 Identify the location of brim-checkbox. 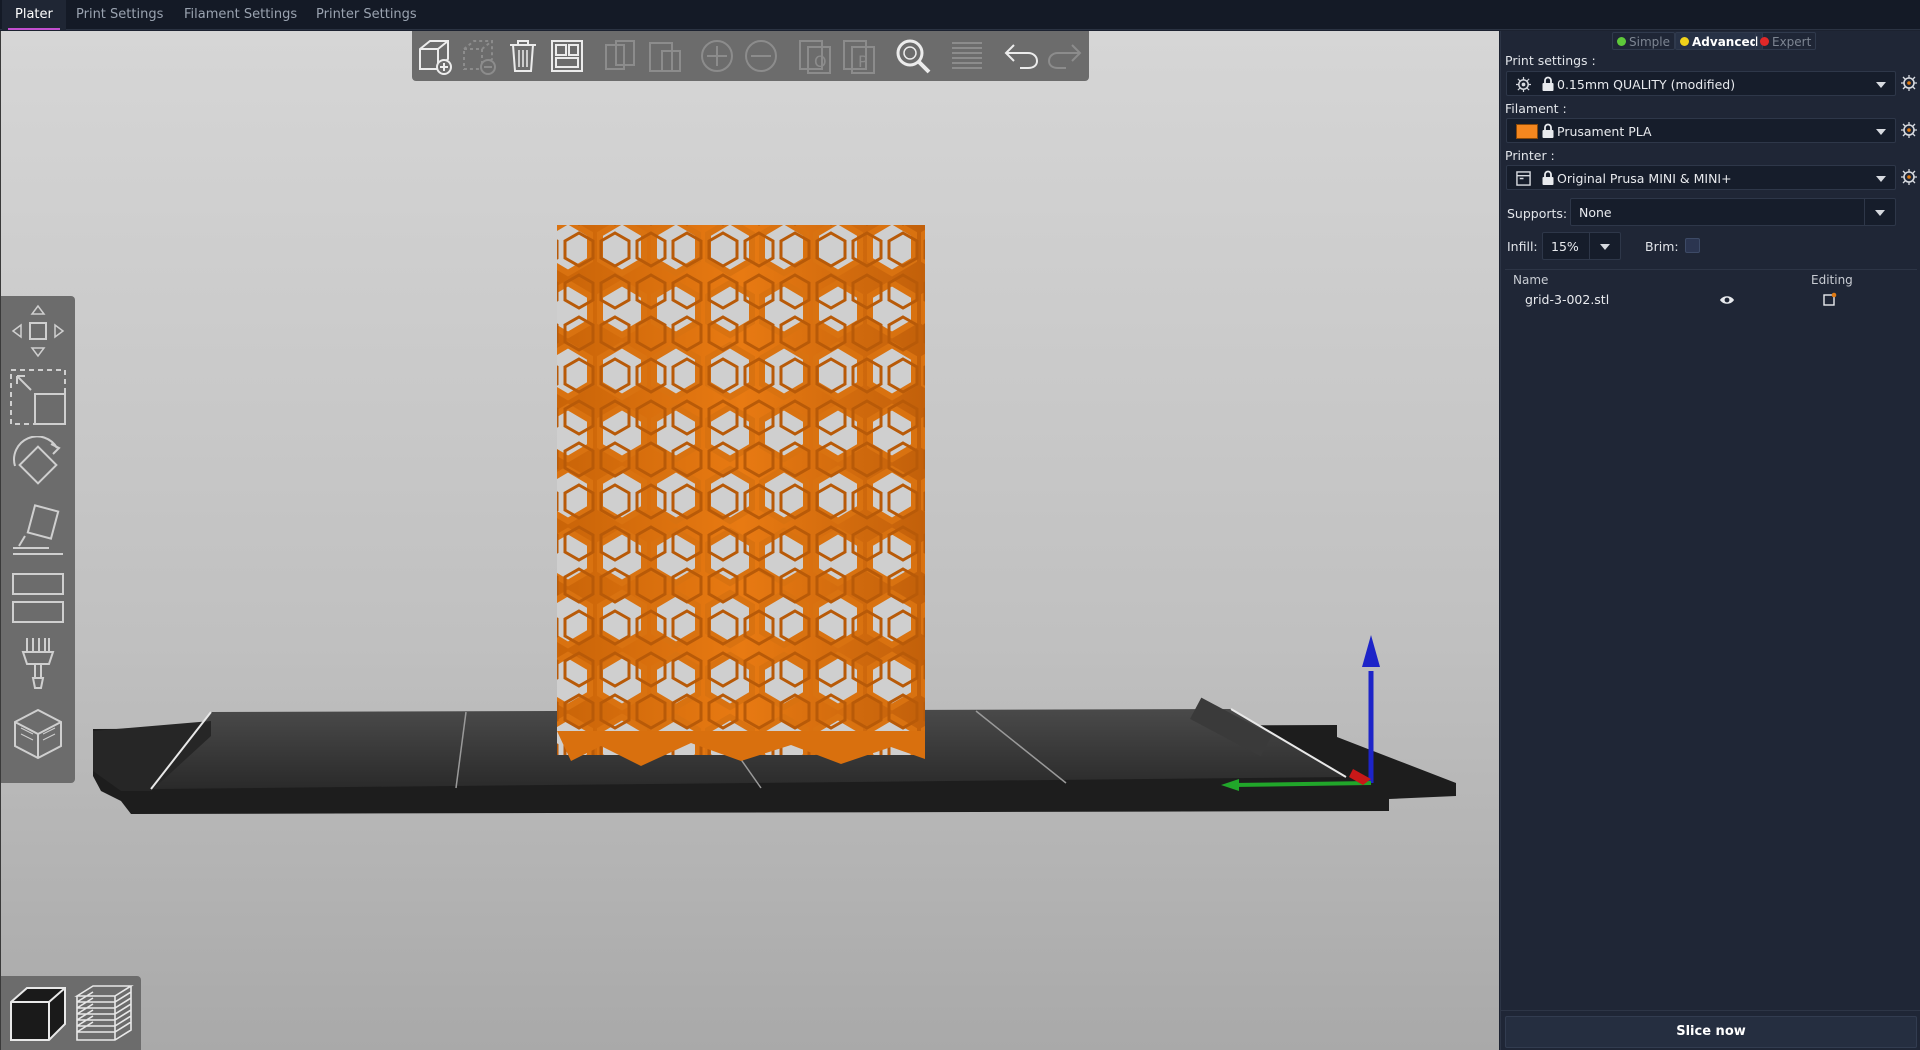
(1692, 245).